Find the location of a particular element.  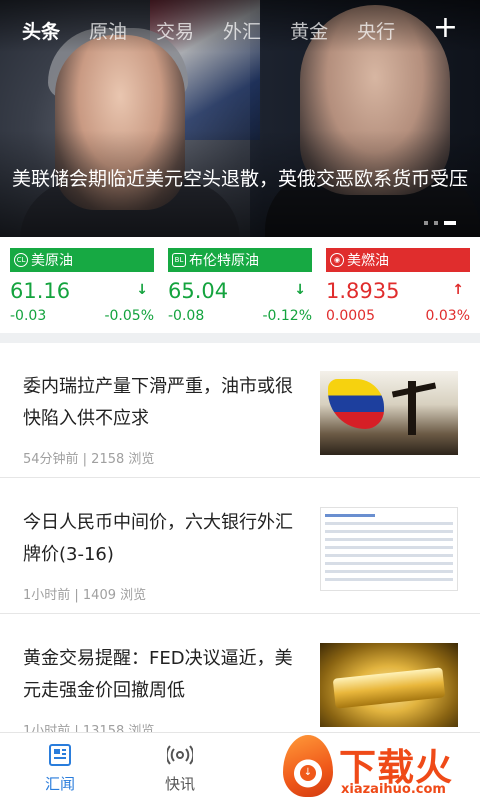

tab-forex: 外汇 is located at coordinates (242, 30).